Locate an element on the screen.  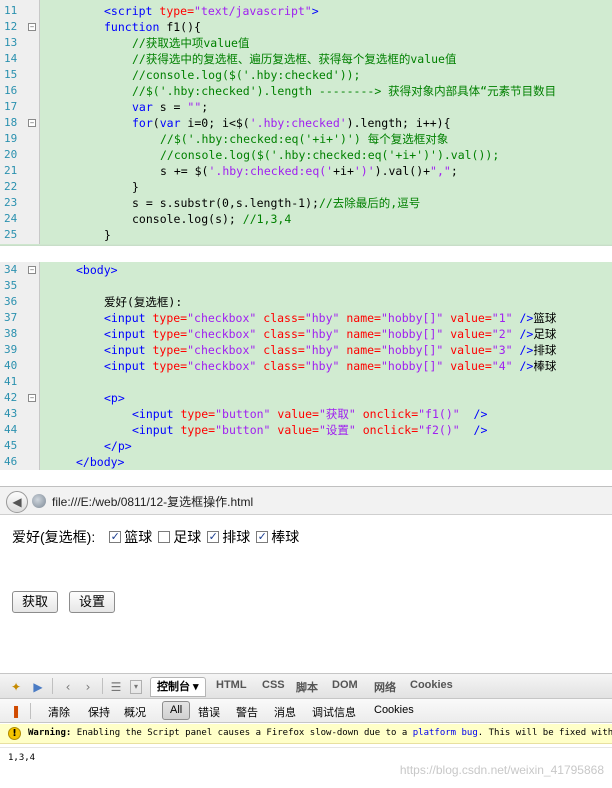
code-token: //去除最后的,逗号 is located at coordinates (369, 203).